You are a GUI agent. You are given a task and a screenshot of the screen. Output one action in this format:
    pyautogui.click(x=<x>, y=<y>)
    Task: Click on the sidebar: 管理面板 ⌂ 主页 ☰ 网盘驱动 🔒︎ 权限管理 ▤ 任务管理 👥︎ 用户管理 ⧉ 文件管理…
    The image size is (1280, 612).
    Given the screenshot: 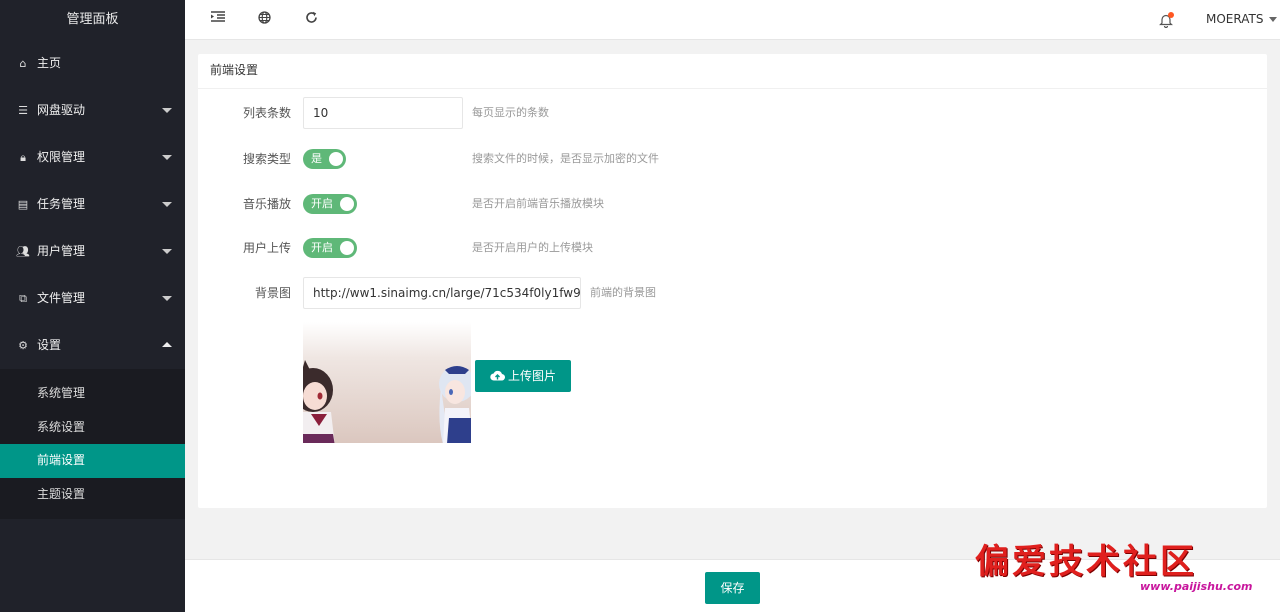 What is the action you would take?
    pyautogui.click(x=92, y=306)
    